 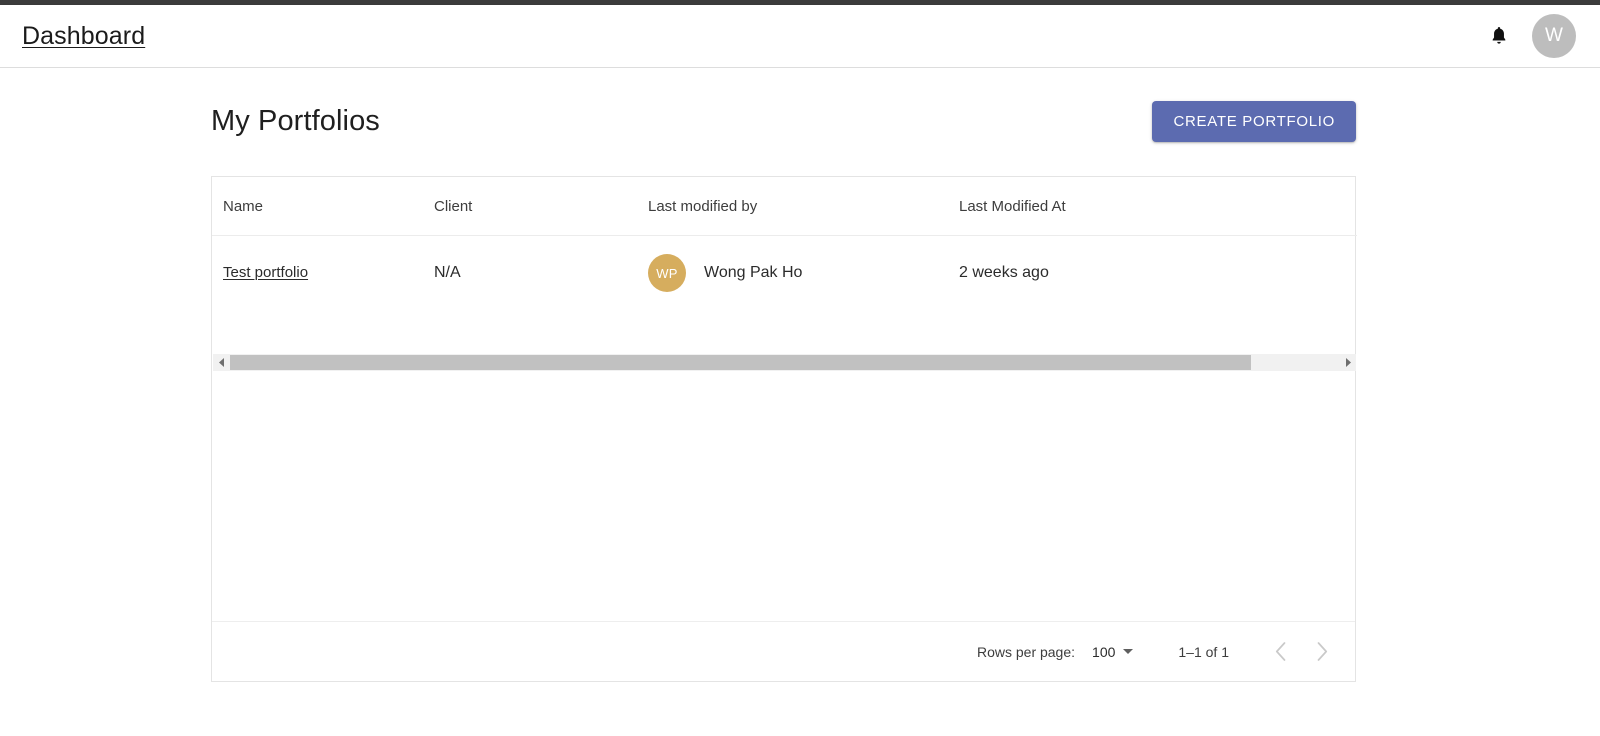 I want to click on rows-per-page-select: 100, so click(x=1113, y=651).